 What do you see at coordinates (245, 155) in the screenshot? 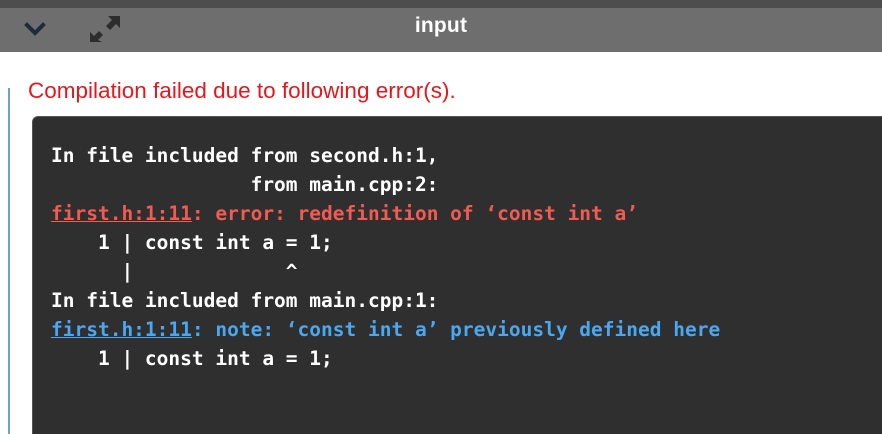
I see `console-line: In file included from second.h:1,` at bounding box center [245, 155].